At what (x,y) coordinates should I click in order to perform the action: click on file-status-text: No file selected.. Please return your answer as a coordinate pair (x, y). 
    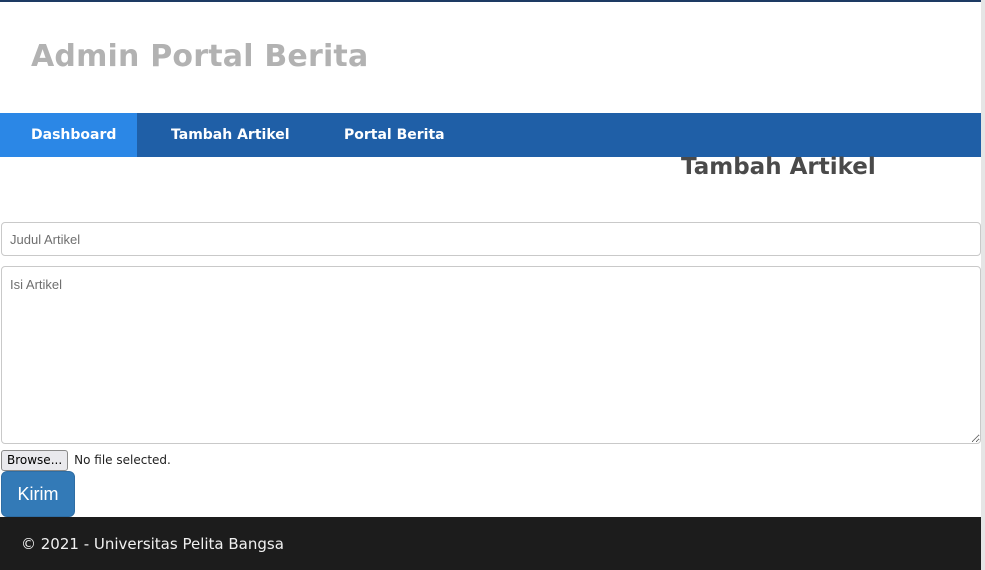
    Looking at the image, I should click on (122, 460).